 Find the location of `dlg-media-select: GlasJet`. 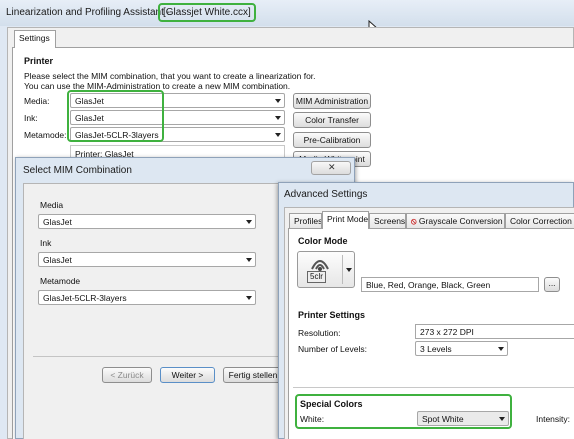

dlg-media-select: GlasJet is located at coordinates (147, 221).